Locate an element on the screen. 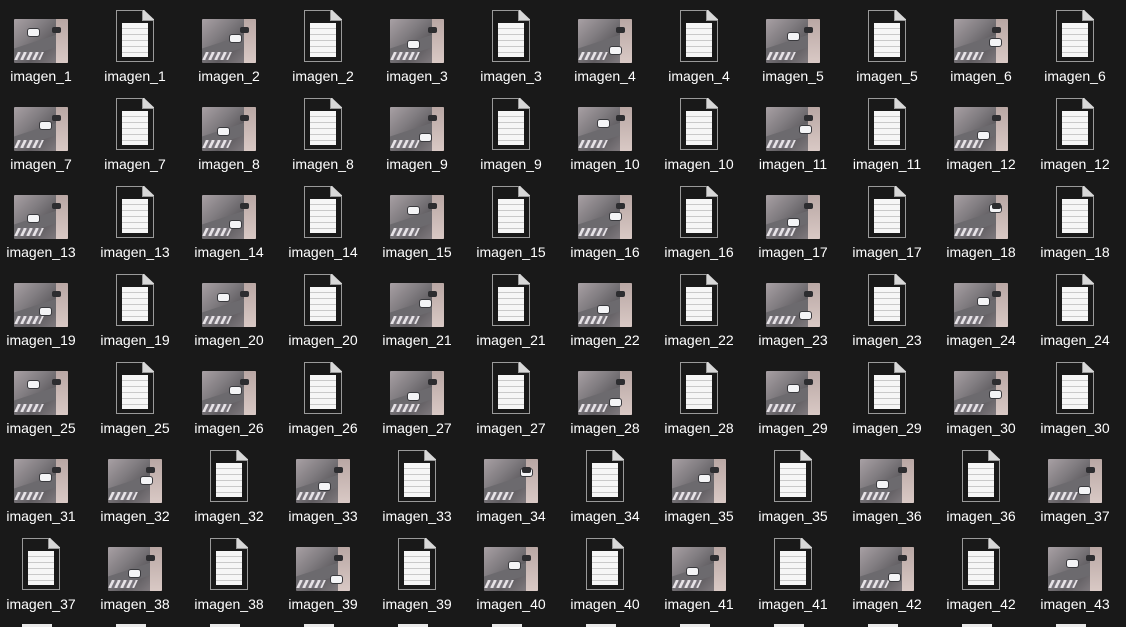 The image size is (1126, 627). file-name-label: imagen_29 is located at coordinates (793, 428).